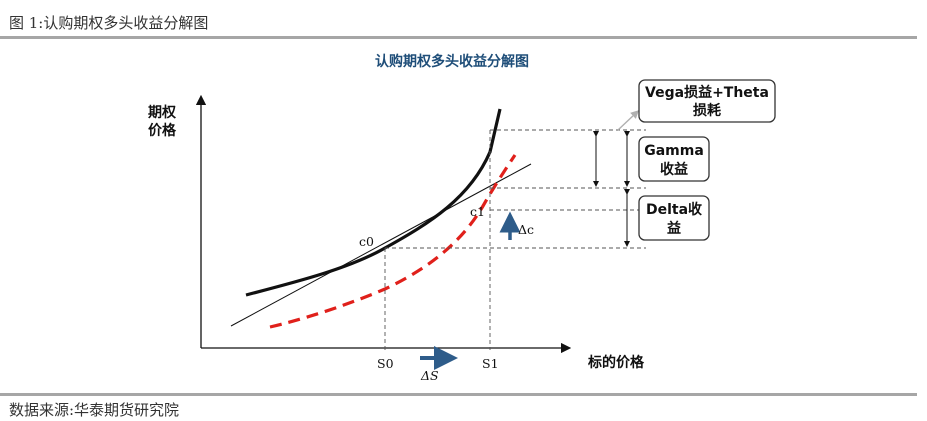 The width and height of the screenshot is (927, 421). What do you see at coordinates (458, 394) in the screenshot?
I see `bottom-rule` at bounding box center [458, 394].